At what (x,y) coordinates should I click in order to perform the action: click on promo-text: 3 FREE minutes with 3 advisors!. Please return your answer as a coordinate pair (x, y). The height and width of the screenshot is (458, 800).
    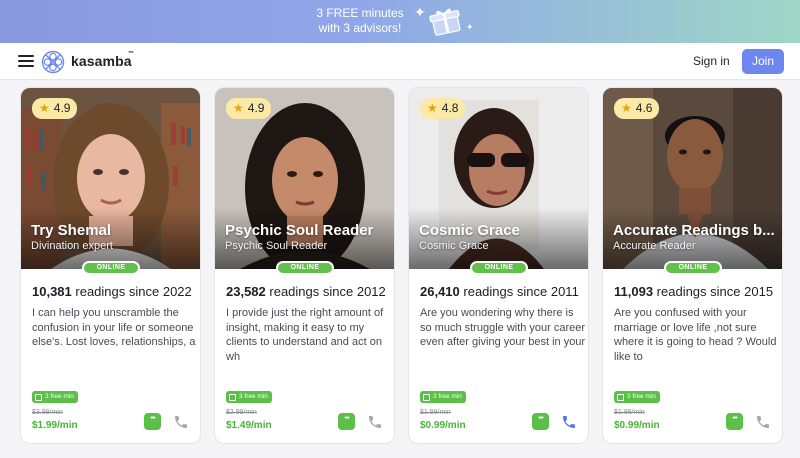
    Looking at the image, I should click on (360, 21).